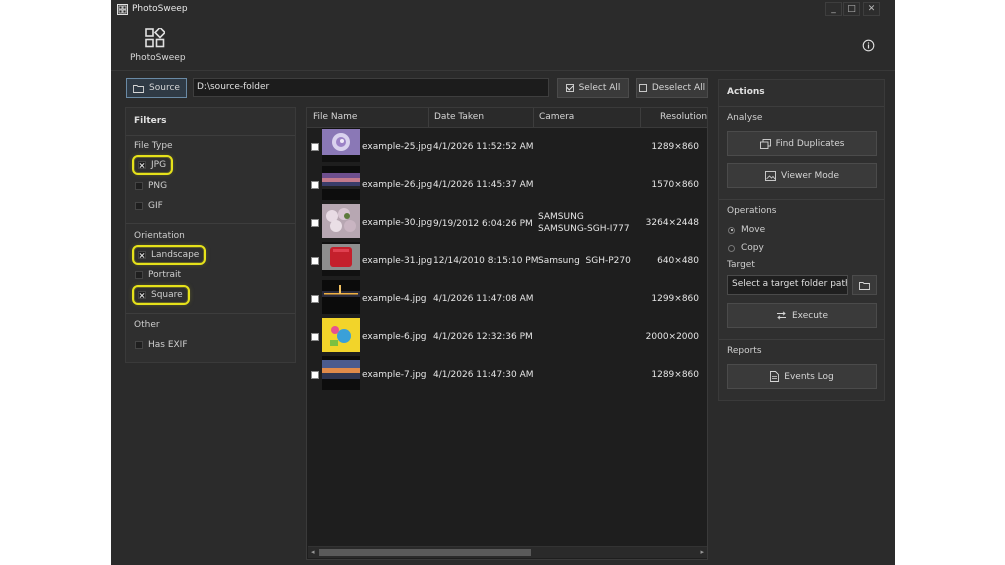 The image size is (1005, 565). I want to click on move-radio: Move, so click(746, 230).